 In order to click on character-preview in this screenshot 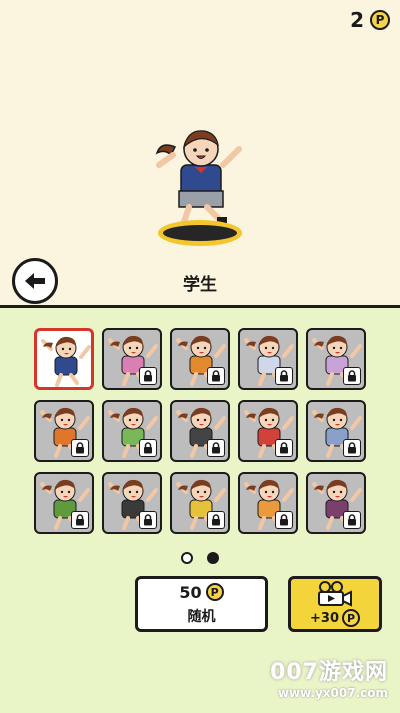, I will do `click(198, 179)`.